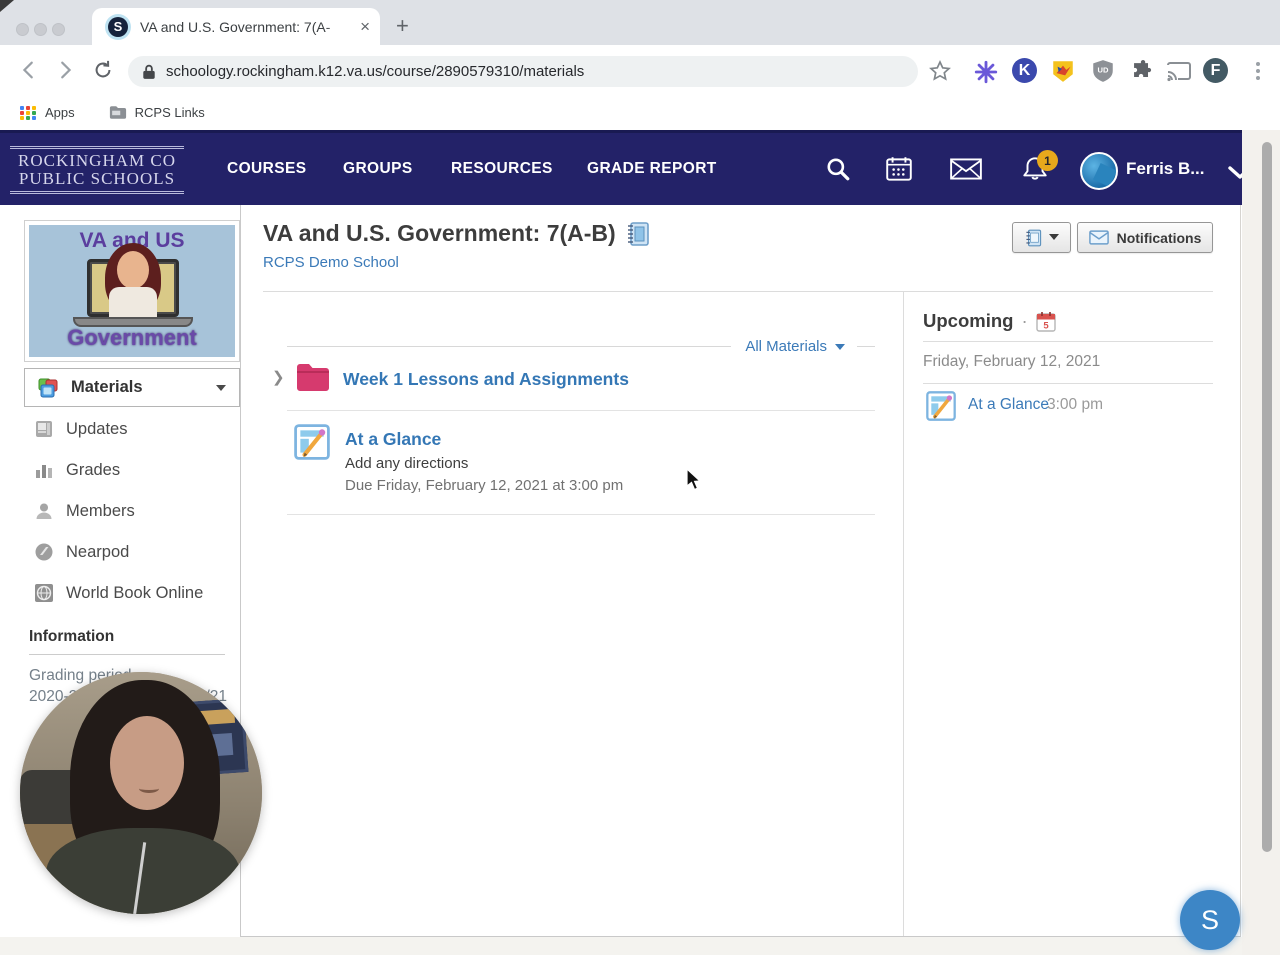 The height and width of the screenshot is (955, 1280). Describe the element at coordinates (221, 387) in the screenshot. I see `materials-caret-icon` at that location.